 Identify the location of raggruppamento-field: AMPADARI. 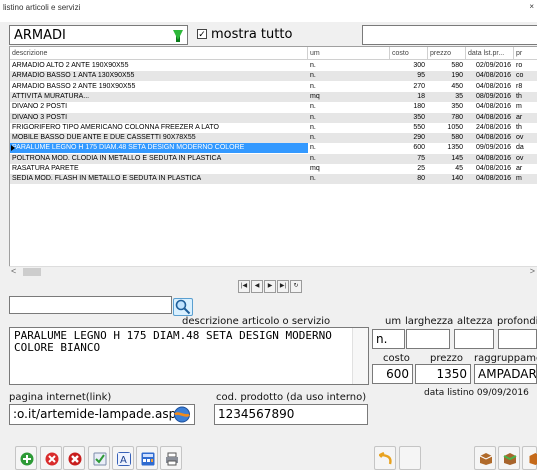
(505, 374).